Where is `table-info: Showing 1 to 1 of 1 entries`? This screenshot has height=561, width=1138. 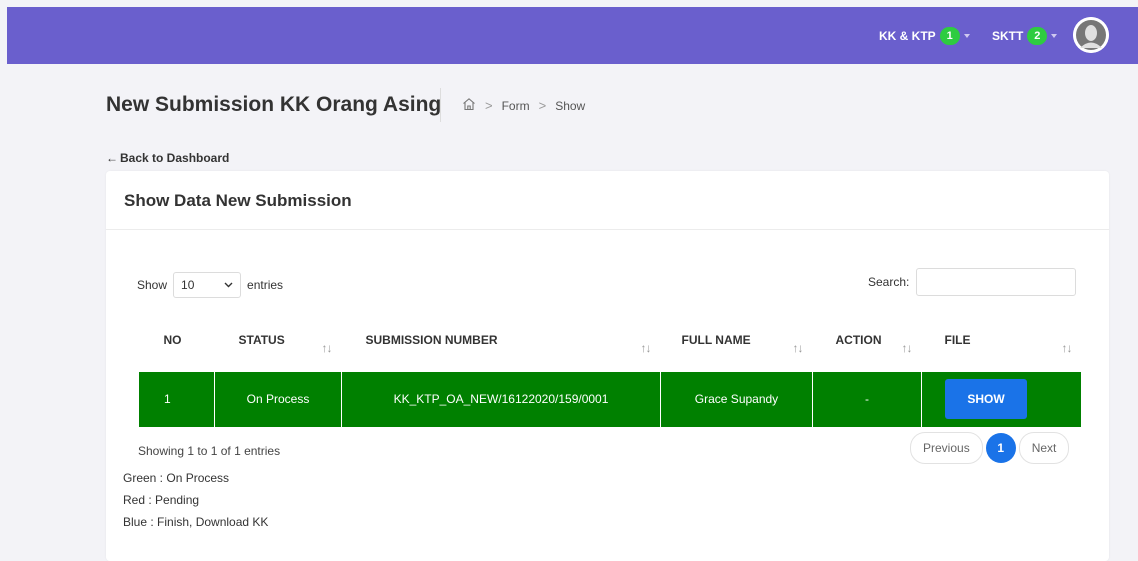 table-info: Showing 1 to 1 of 1 entries is located at coordinates (209, 451).